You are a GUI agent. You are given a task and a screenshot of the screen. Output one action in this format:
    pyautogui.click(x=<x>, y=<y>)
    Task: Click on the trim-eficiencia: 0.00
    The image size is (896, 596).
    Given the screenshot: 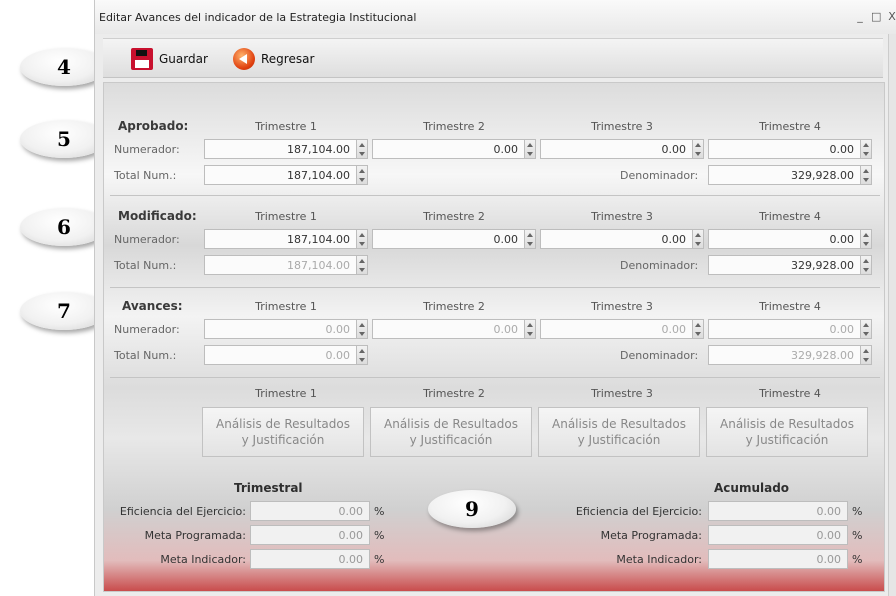 What is the action you would take?
    pyautogui.click(x=310, y=511)
    